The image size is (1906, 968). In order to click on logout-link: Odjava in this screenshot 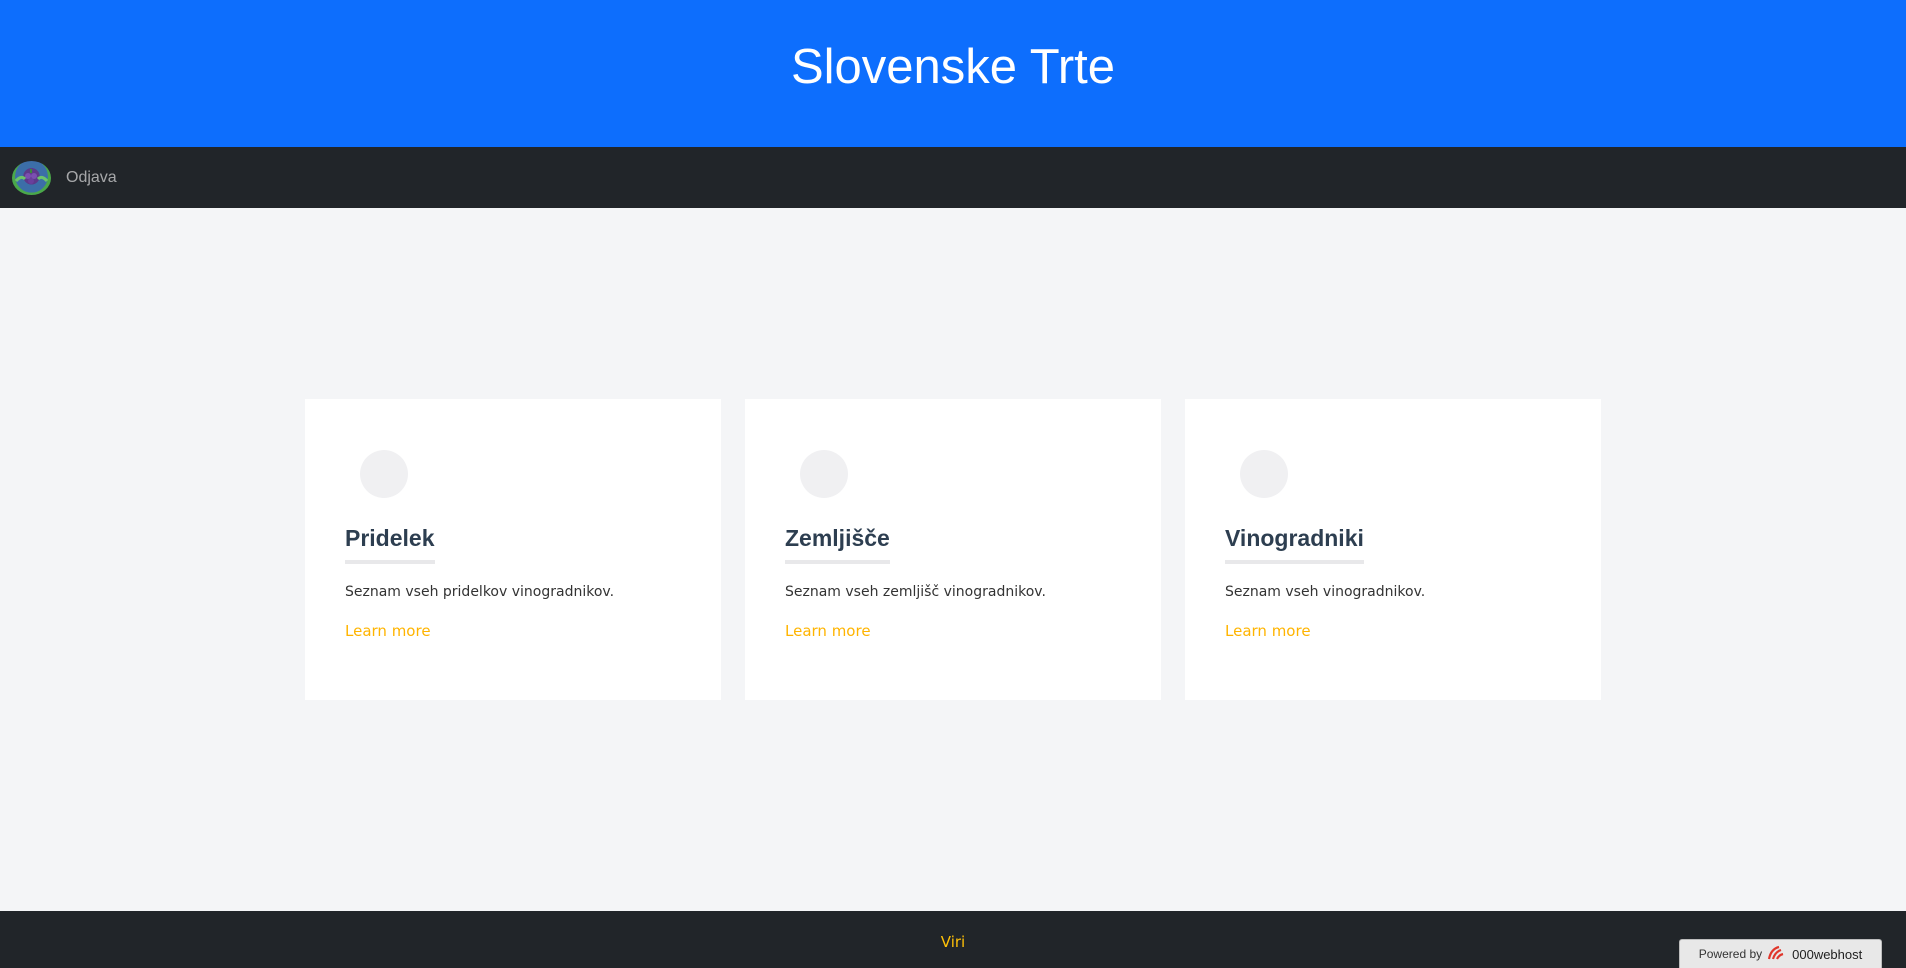, I will do `click(91, 178)`.